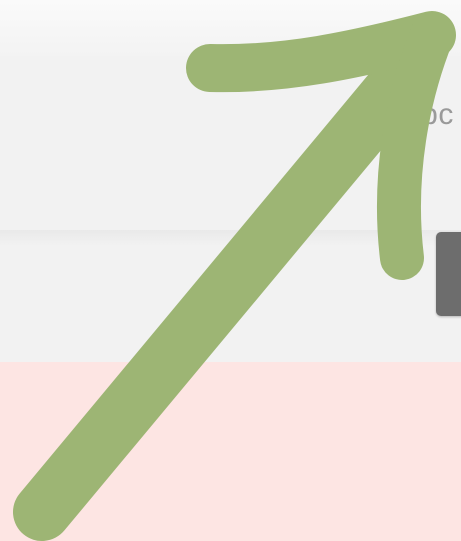 This screenshot has width=461, height=541. I want to click on dark-button, so click(448, 274).